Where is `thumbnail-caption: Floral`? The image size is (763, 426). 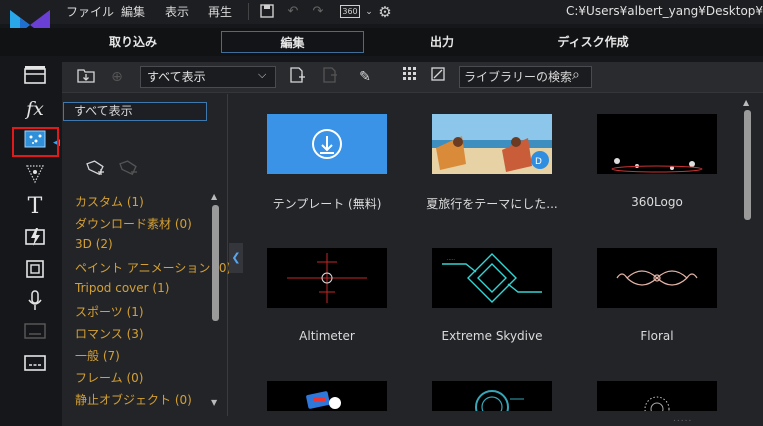 thumbnail-caption: Floral is located at coordinates (657, 336).